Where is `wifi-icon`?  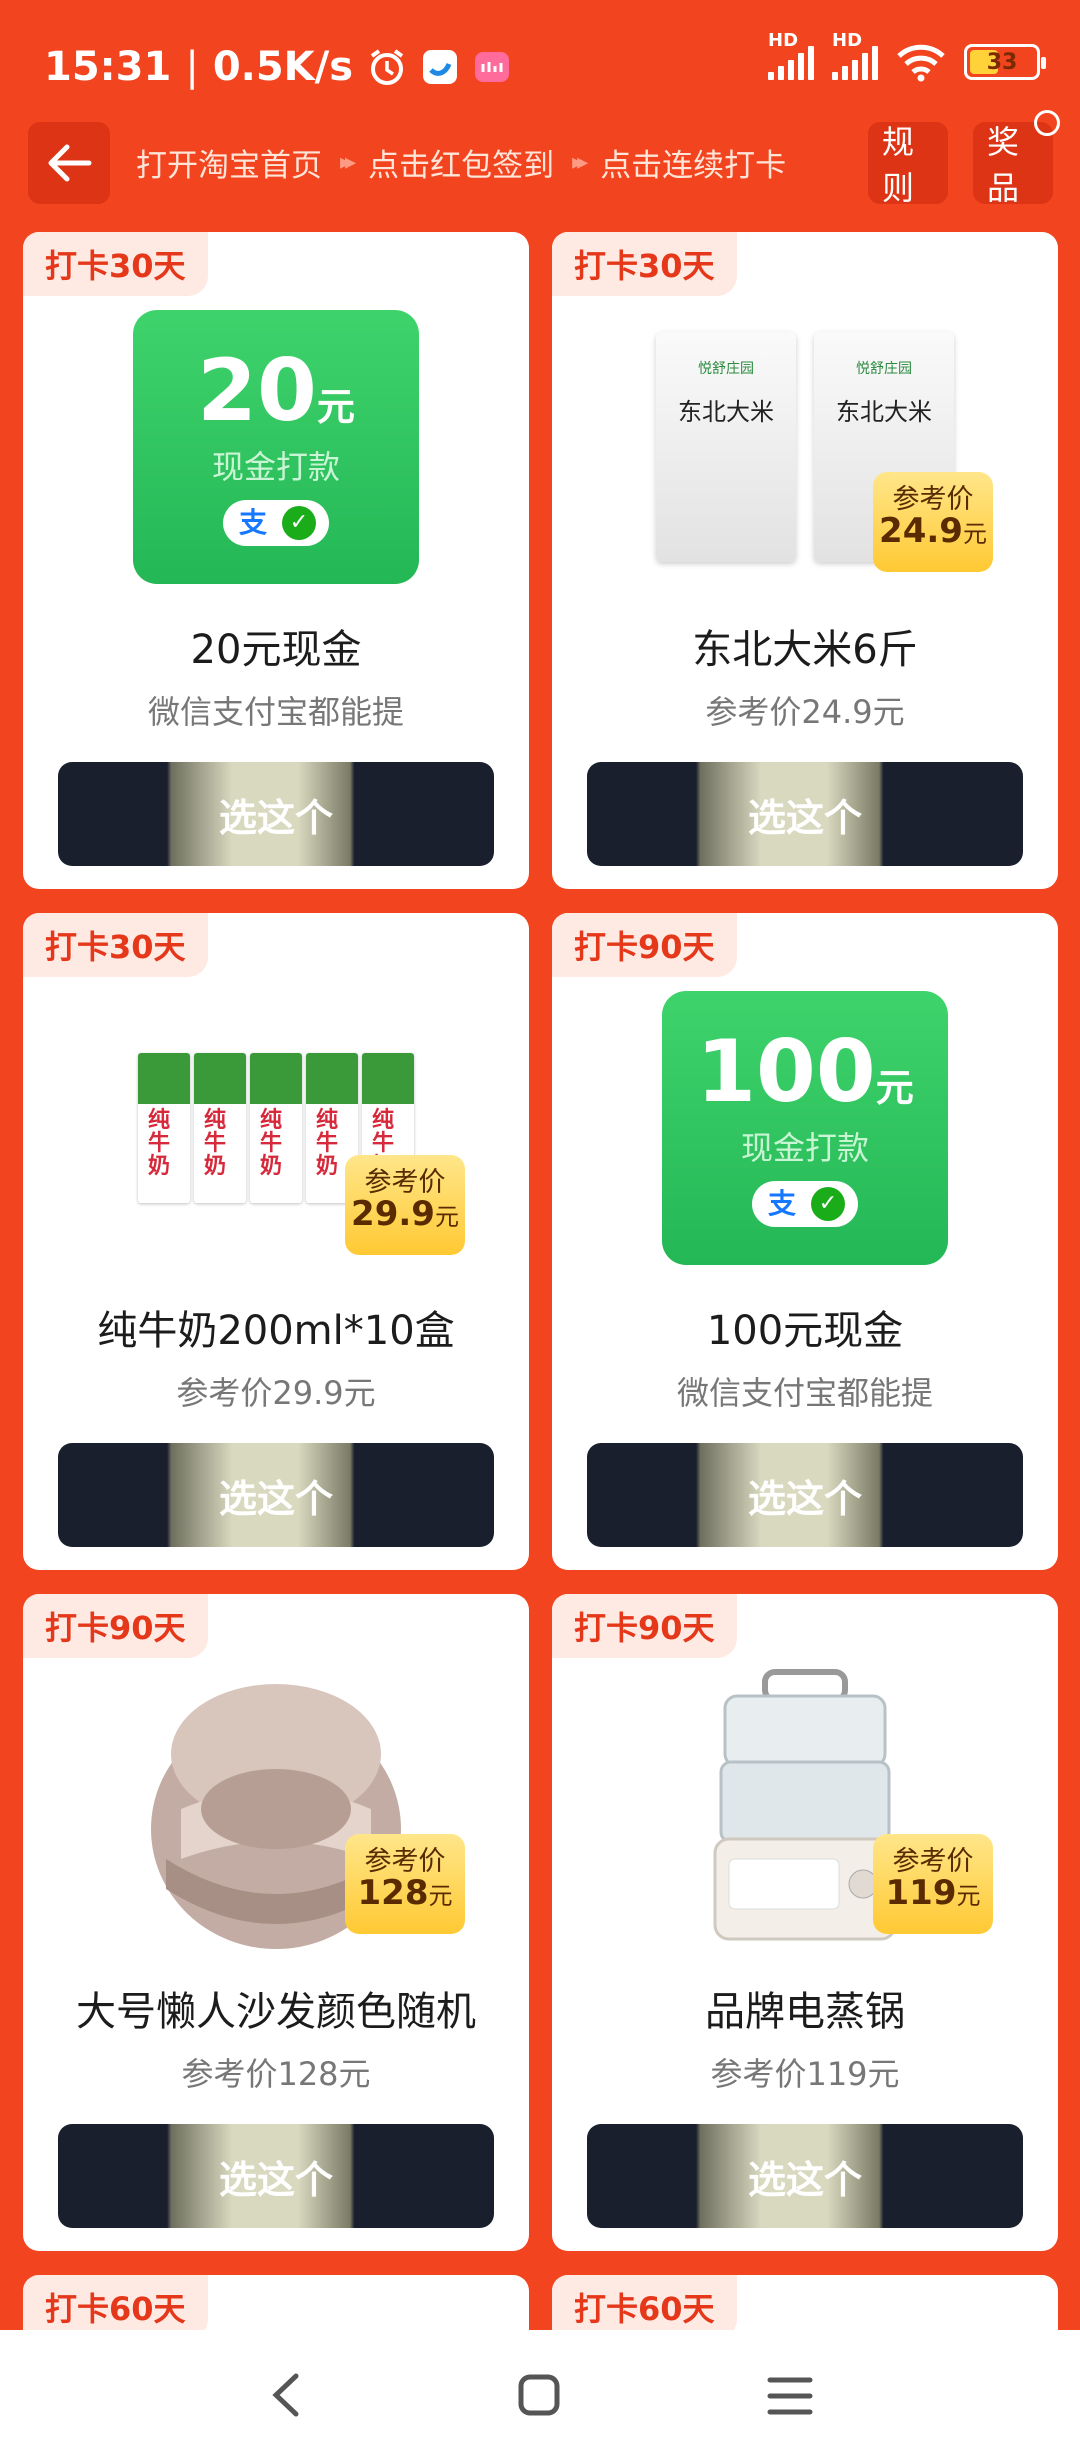
wifi-icon is located at coordinates (921, 63).